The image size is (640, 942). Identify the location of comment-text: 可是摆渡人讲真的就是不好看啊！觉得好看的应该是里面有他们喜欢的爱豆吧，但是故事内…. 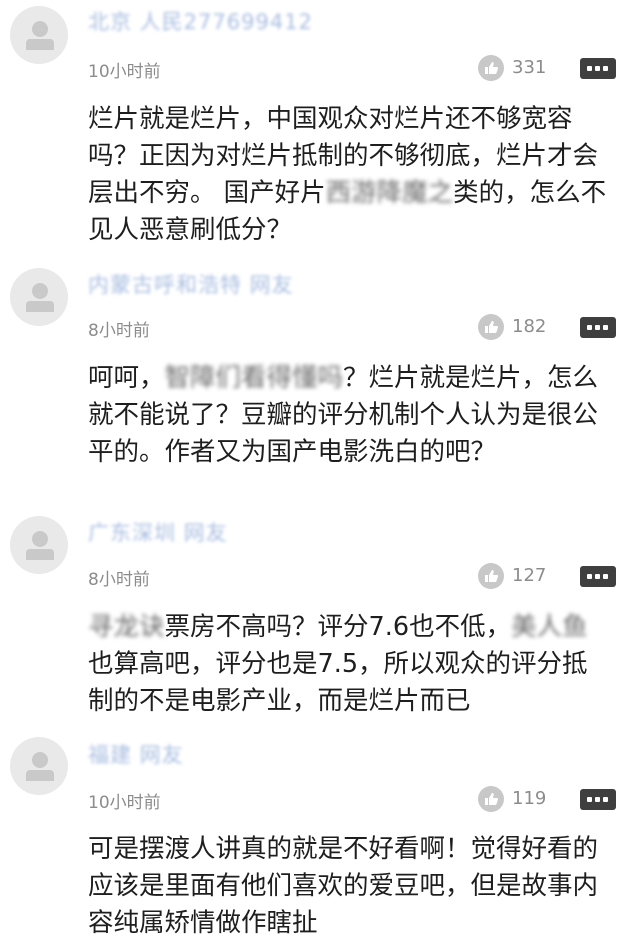
(343, 886).